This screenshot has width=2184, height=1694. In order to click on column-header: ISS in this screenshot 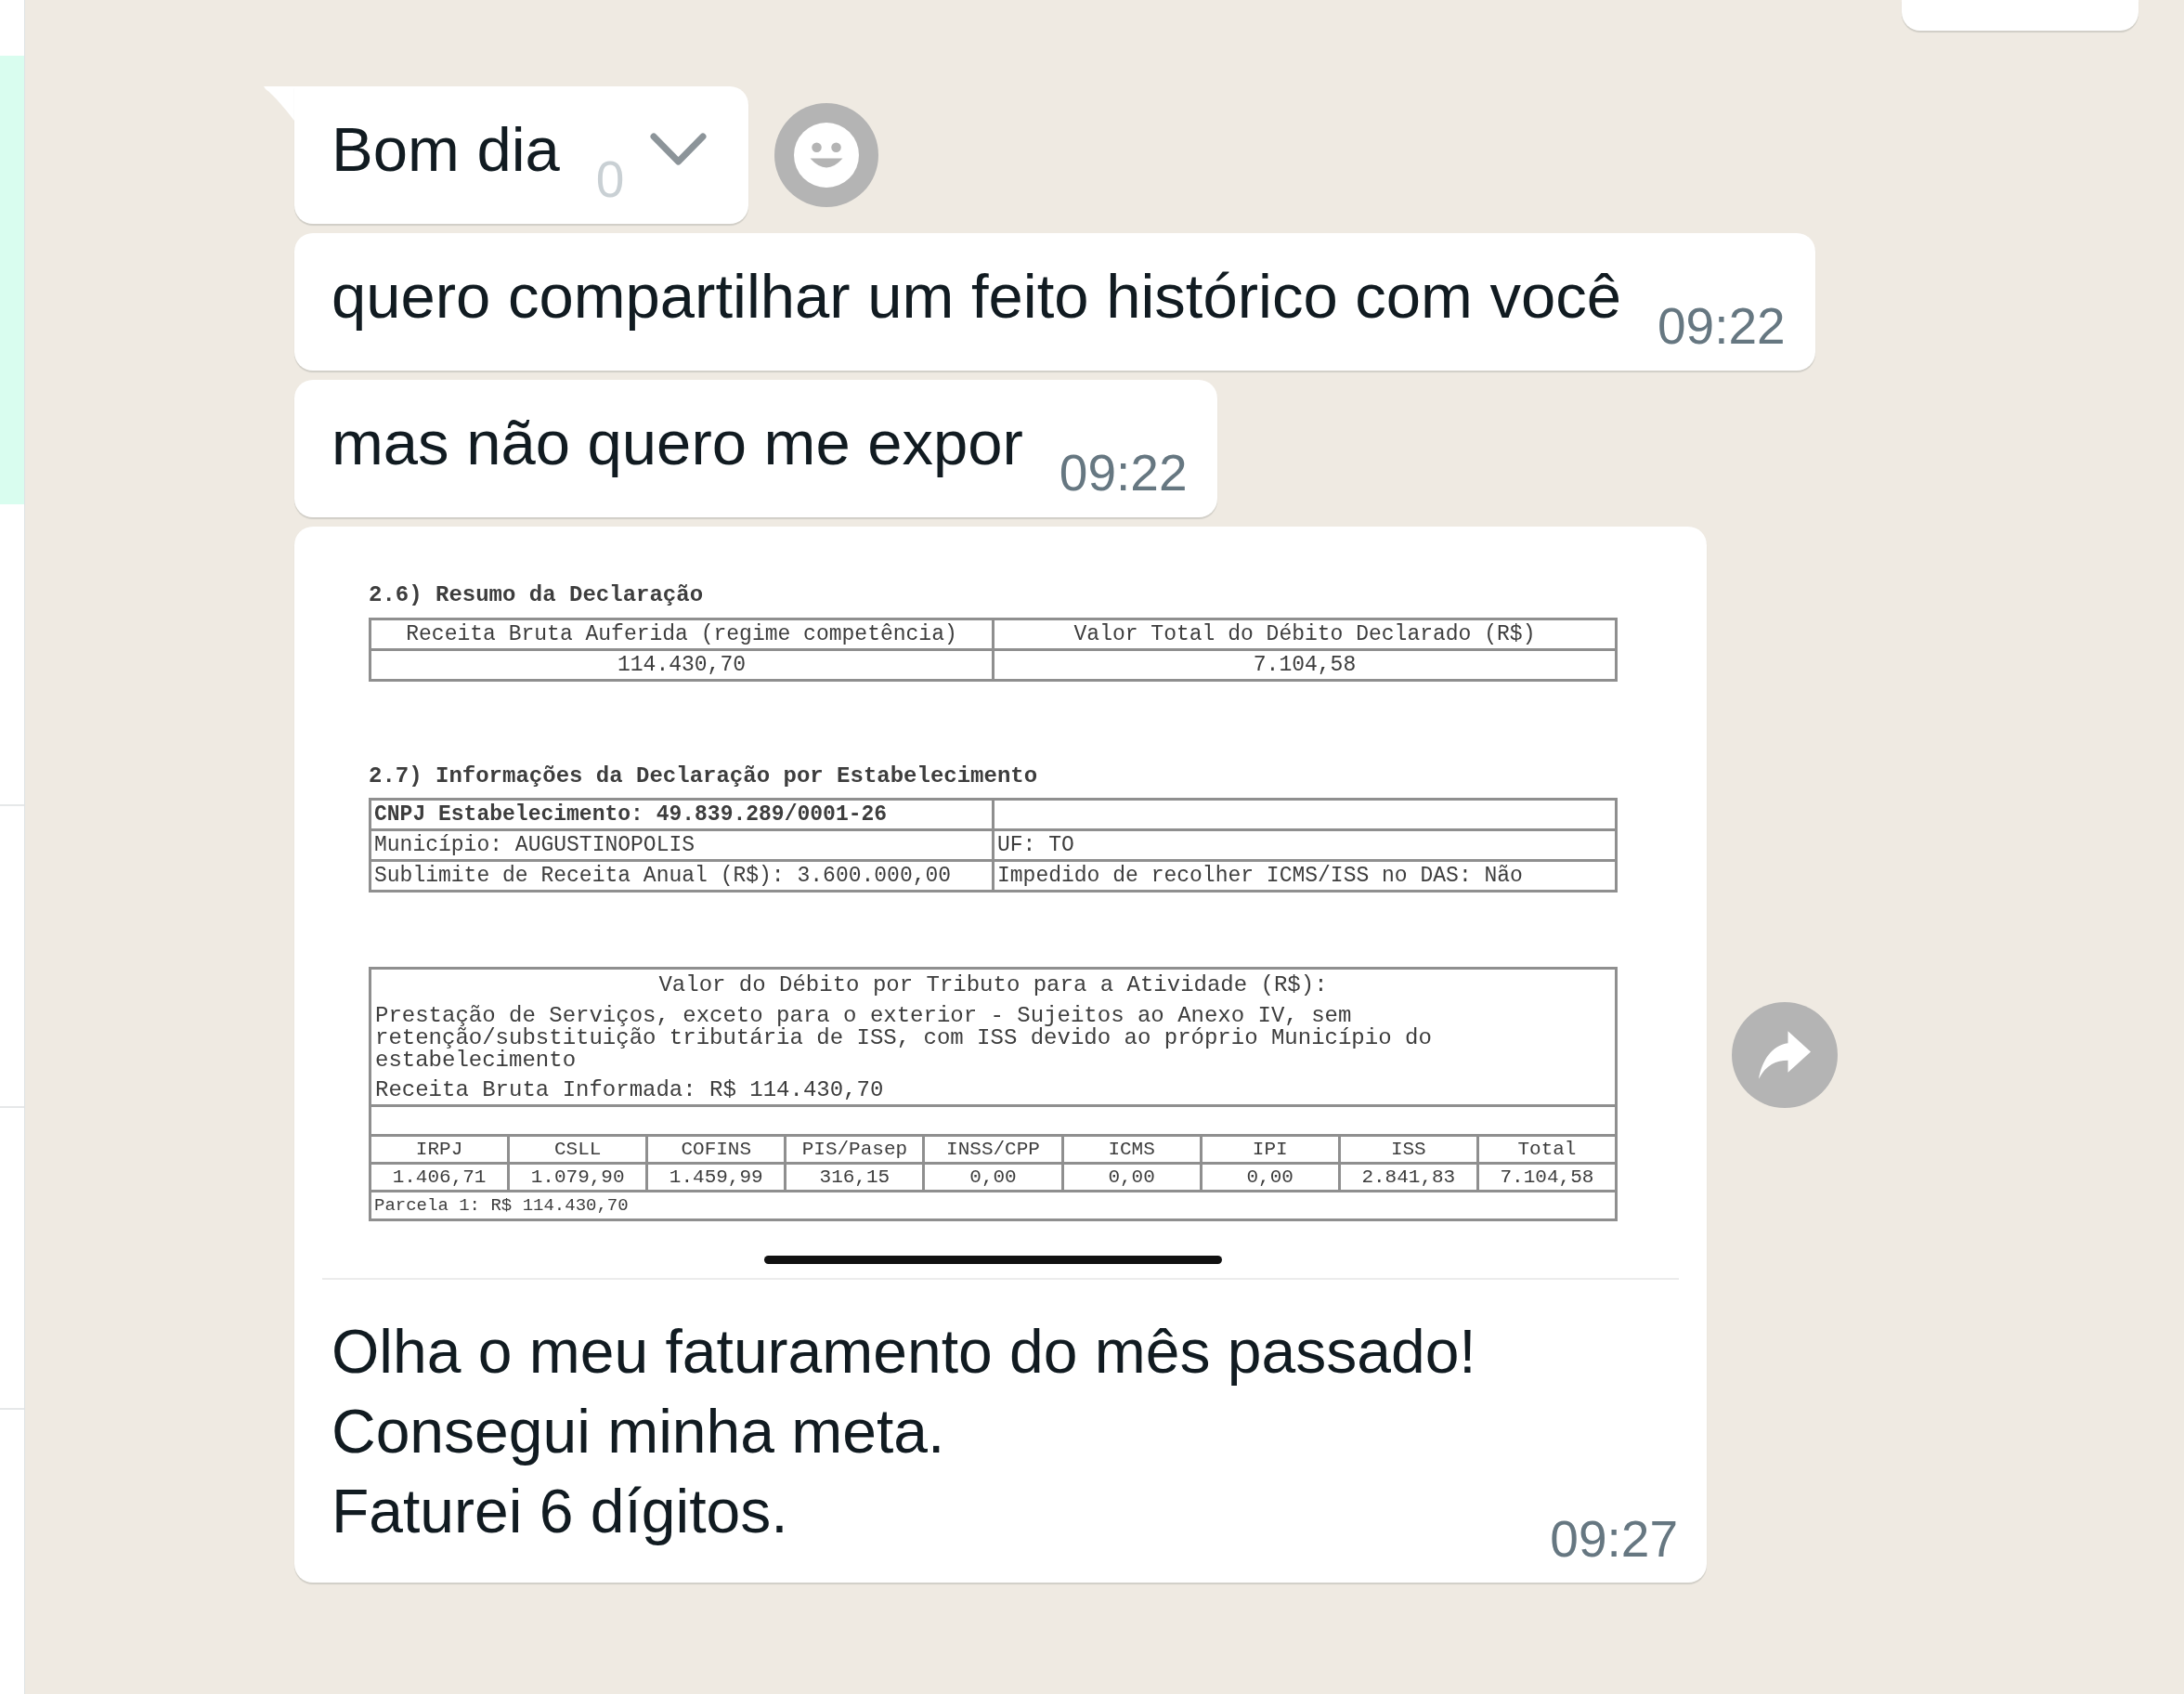, I will do `click(1408, 1149)`.